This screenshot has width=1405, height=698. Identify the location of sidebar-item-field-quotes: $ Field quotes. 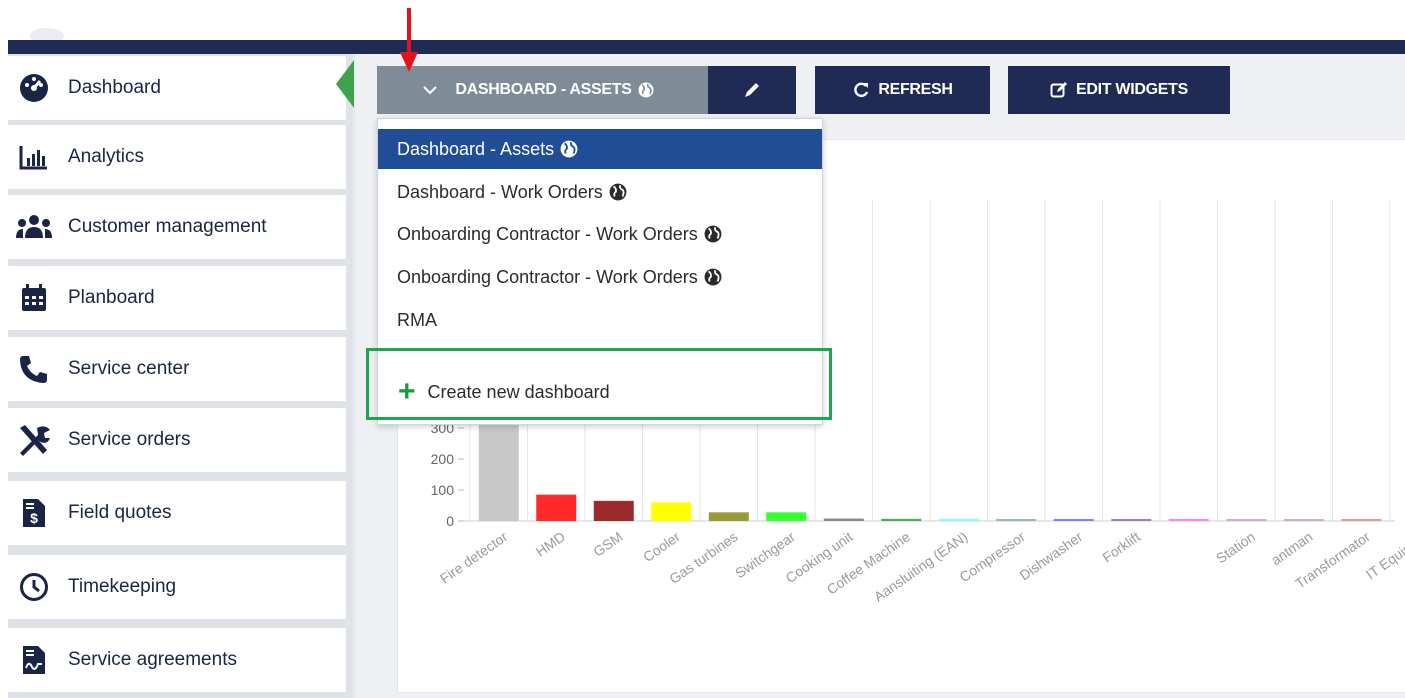
(173, 513).